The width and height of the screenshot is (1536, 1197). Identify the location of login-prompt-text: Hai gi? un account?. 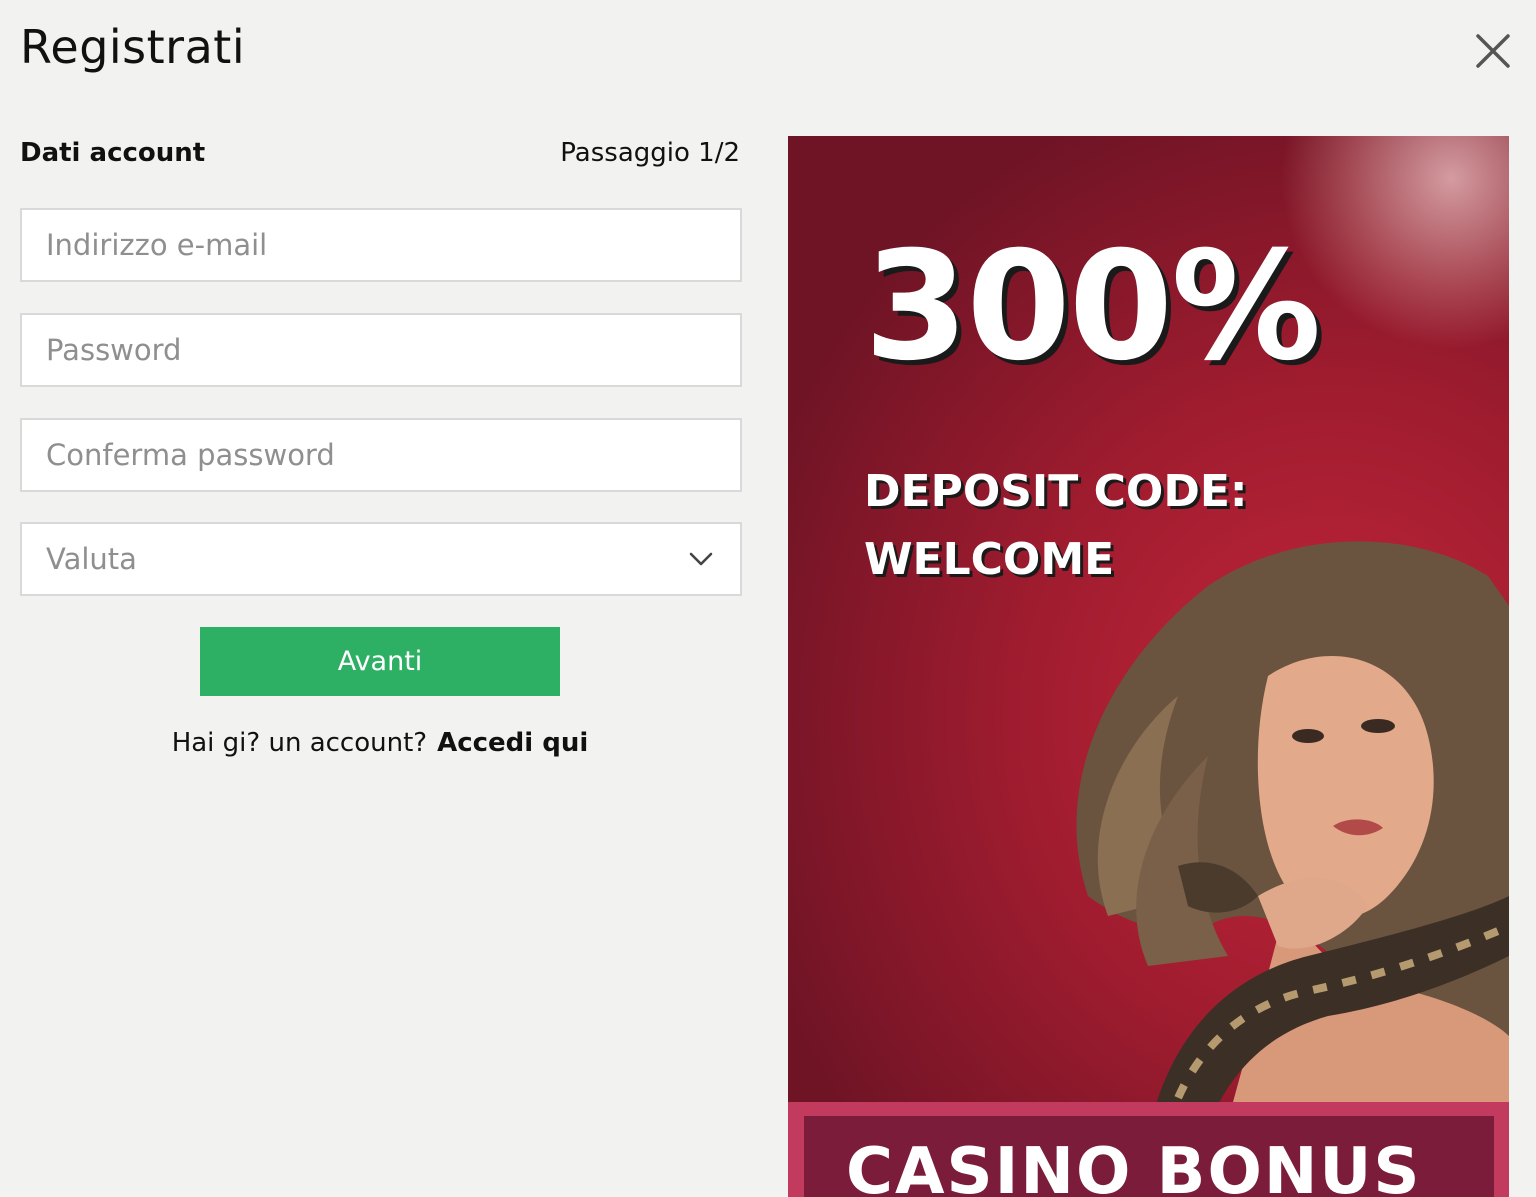
(299, 743).